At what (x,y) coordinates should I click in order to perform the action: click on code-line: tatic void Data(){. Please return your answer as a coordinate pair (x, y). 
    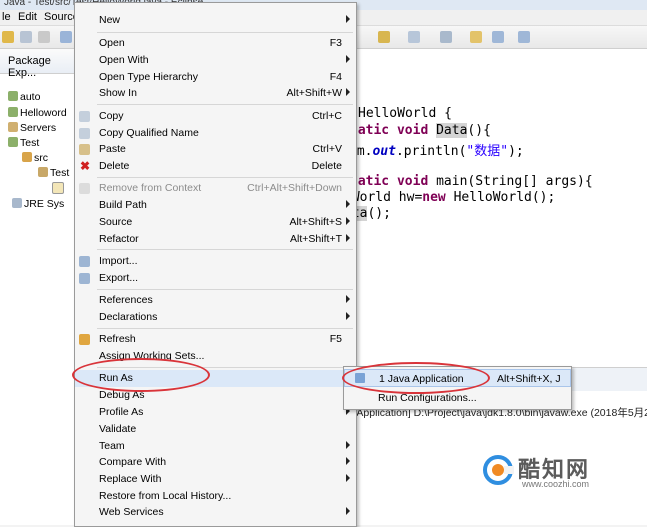
    Looking at the image, I should click on (420, 130).